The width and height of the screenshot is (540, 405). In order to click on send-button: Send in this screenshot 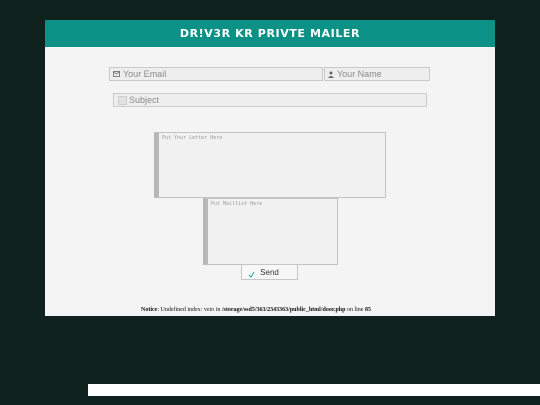, I will do `click(269, 272)`.